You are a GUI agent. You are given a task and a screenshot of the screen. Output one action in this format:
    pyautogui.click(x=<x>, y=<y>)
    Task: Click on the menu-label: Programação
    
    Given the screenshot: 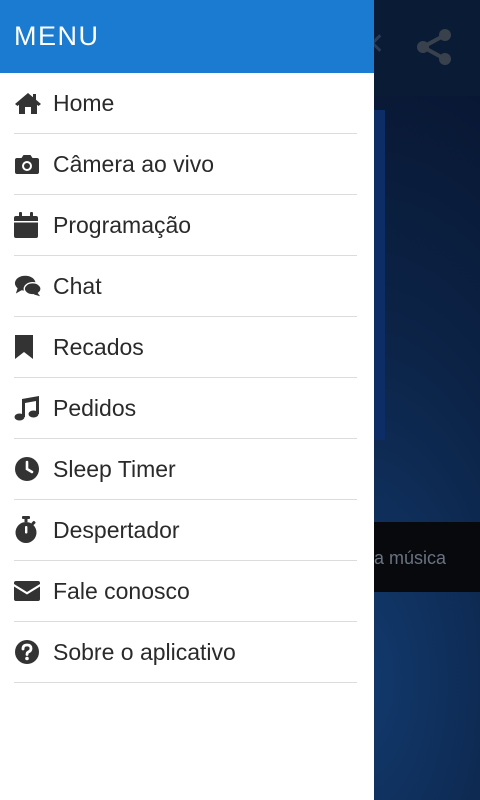 What is the action you would take?
    pyautogui.click(x=122, y=224)
    